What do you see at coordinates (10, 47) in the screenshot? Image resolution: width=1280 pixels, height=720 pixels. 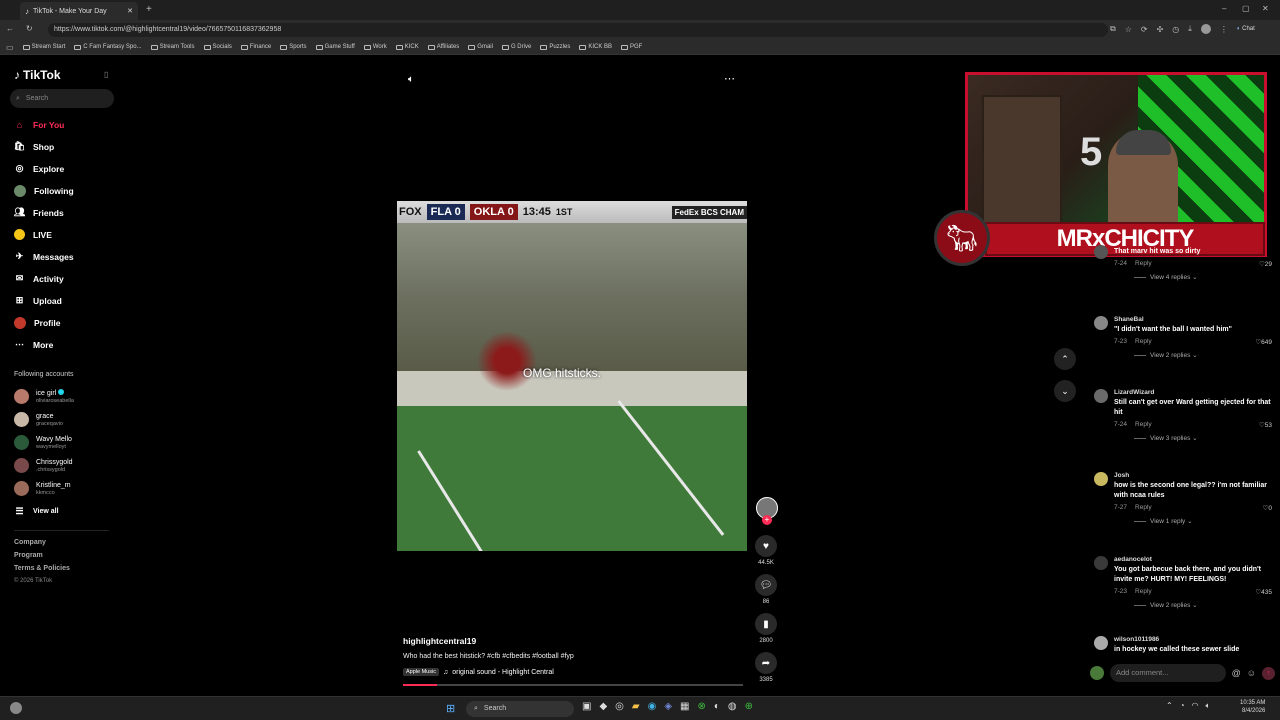 I see `bookmarks-app-icon: ▭` at bounding box center [10, 47].